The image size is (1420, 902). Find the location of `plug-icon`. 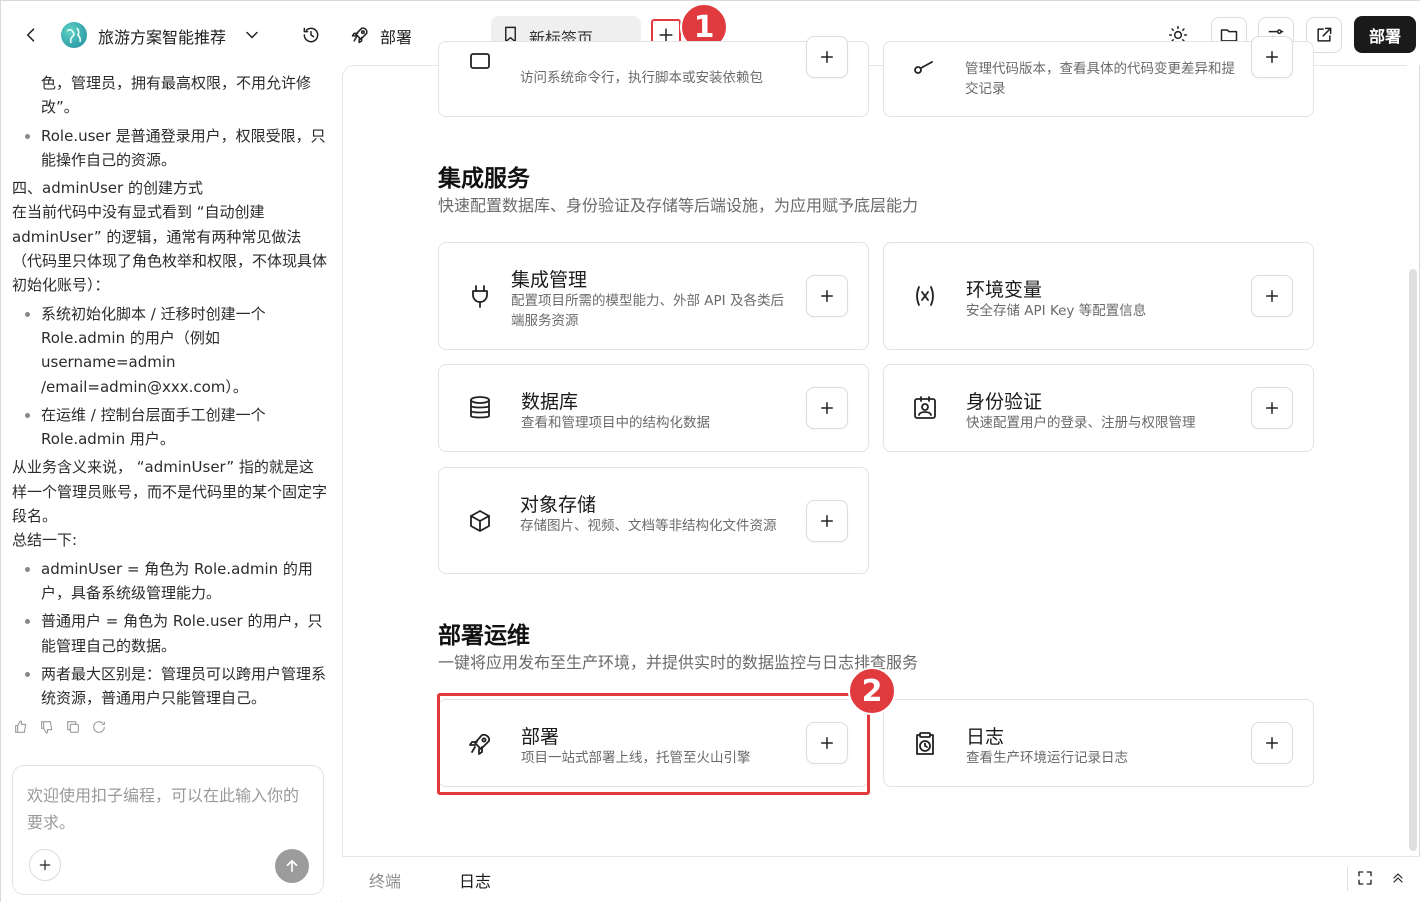

plug-icon is located at coordinates (480, 296).